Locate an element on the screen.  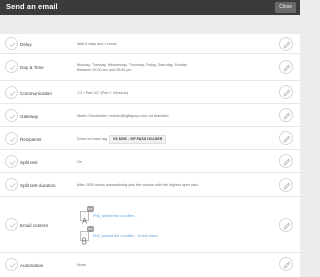
edit-automation-button is located at coordinates (286, 264).